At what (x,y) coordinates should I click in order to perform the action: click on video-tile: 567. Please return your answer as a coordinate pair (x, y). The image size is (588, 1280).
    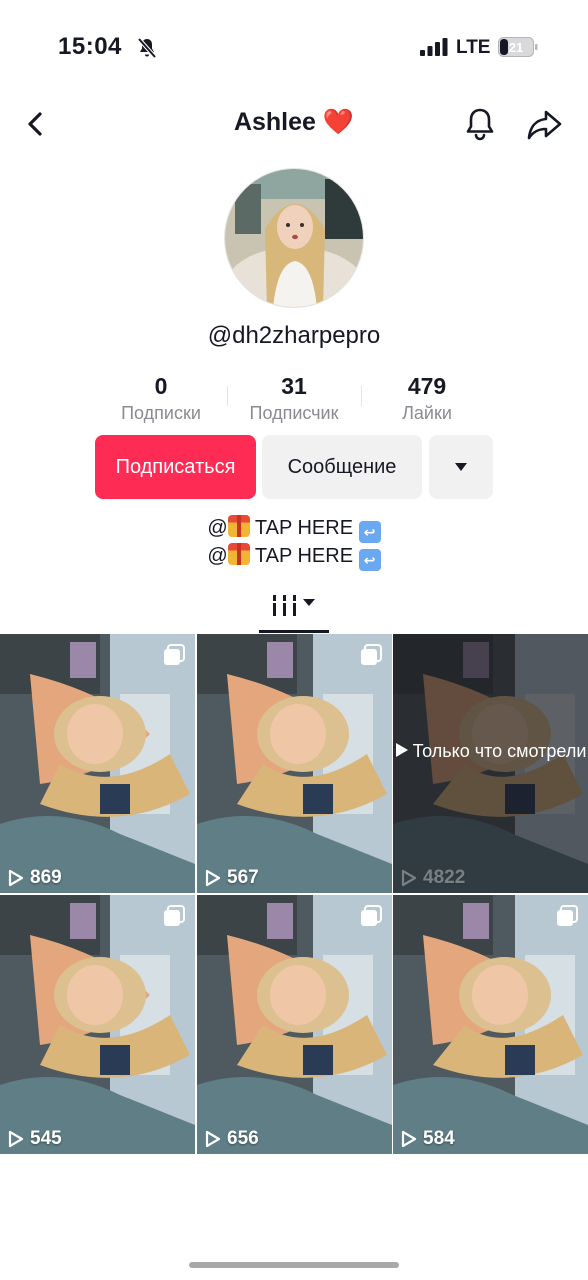
    Looking at the image, I should click on (294, 763).